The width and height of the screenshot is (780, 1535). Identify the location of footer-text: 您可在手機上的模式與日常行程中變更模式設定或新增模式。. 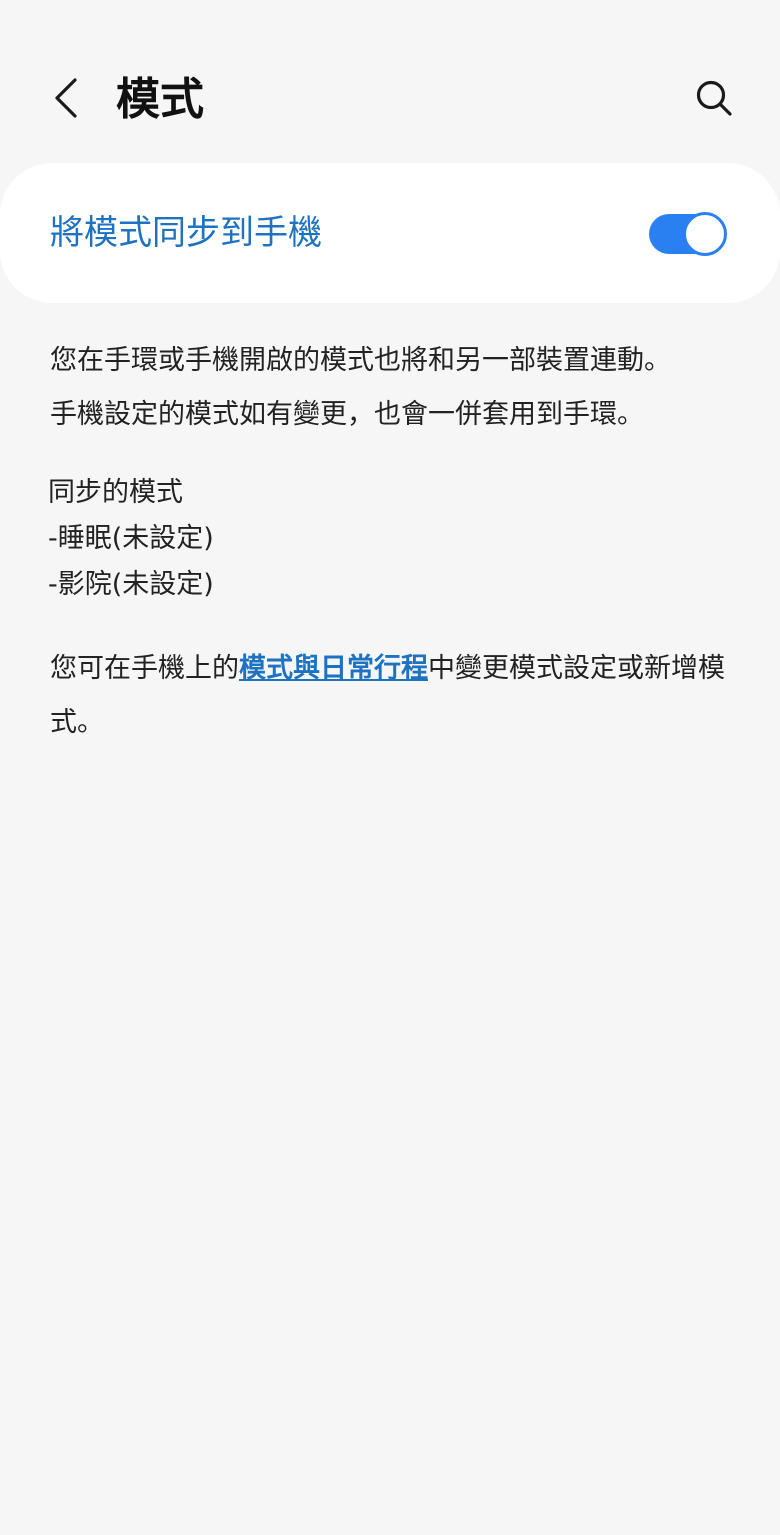
(395, 696).